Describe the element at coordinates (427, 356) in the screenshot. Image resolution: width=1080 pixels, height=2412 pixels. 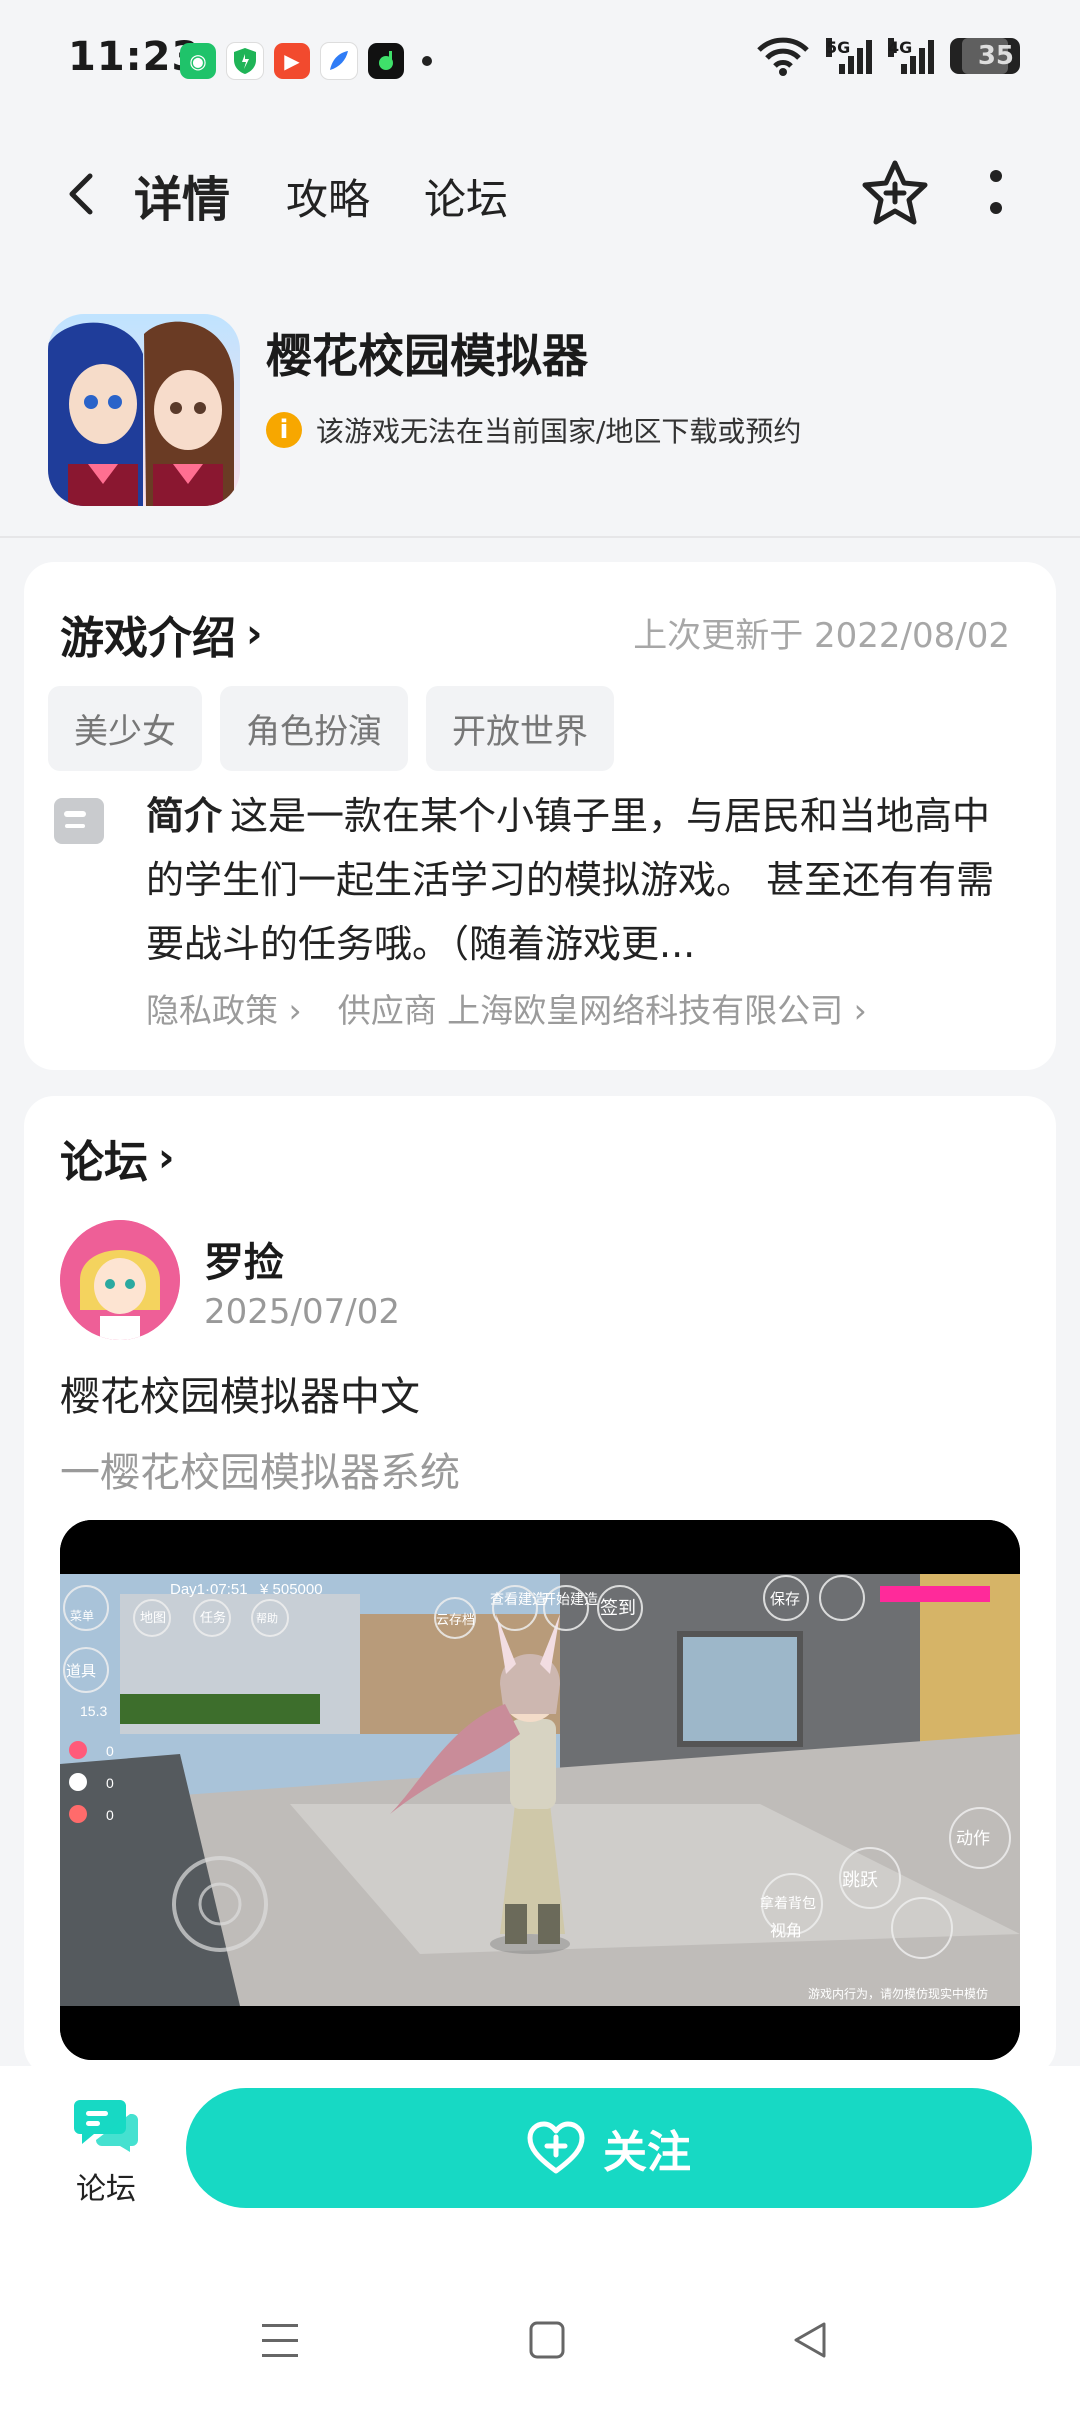
I see `game-title: 樱花校园模拟器` at that location.